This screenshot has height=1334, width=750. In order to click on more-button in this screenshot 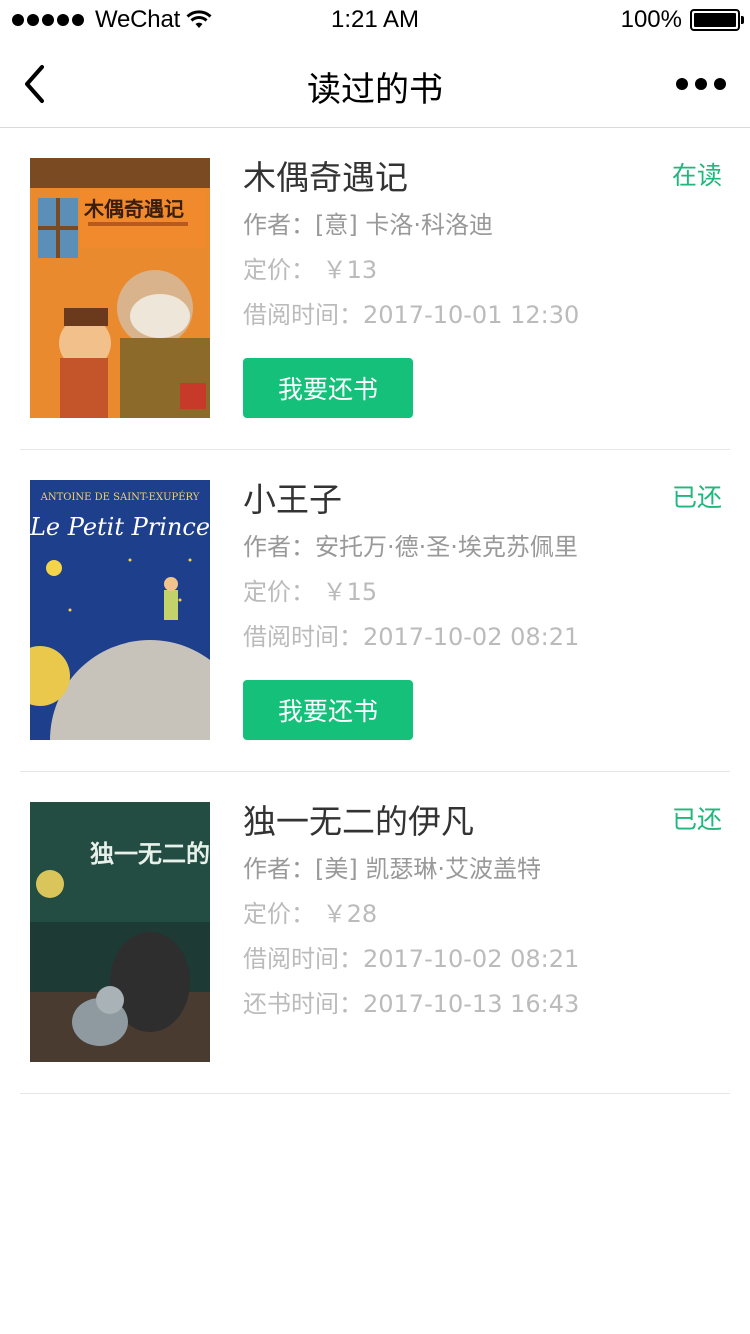, I will do `click(701, 84)`.